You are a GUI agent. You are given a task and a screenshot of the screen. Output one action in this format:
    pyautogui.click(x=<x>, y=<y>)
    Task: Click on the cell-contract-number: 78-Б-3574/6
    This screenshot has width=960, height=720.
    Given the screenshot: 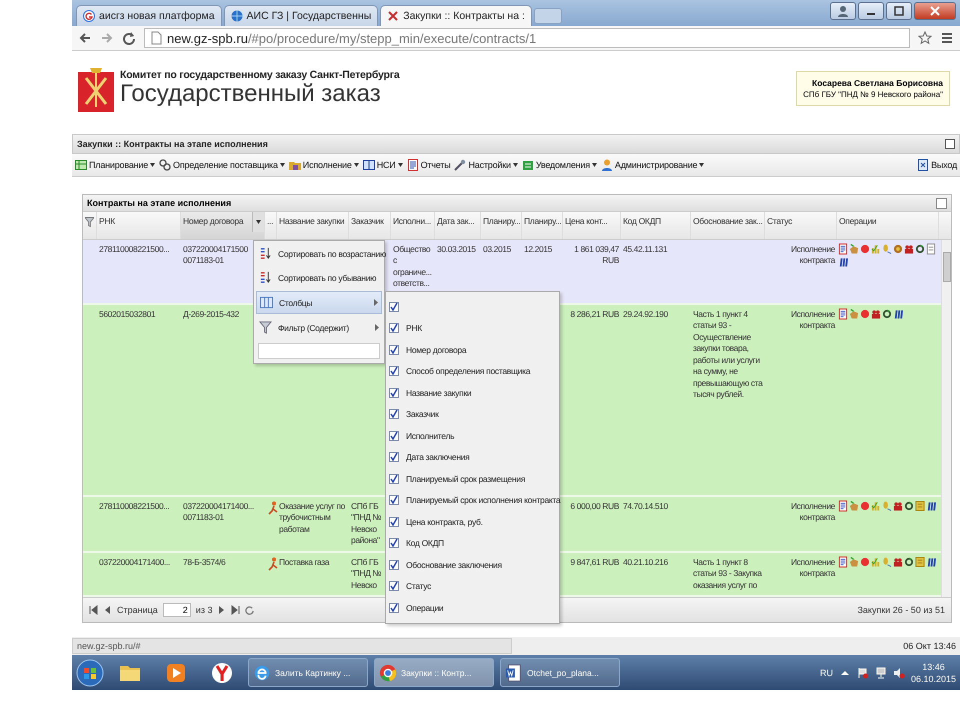 What is the action you would take?
    pyautogui.click(x=204, y=561)
    